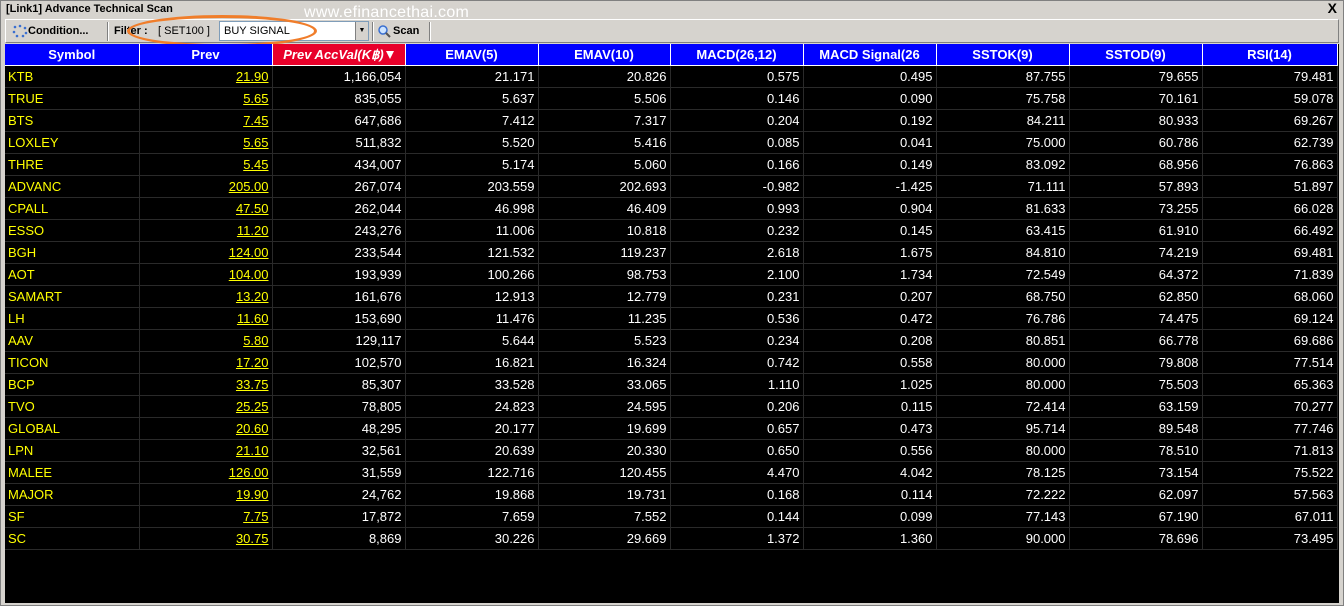 The image size is (1344, 606). Describe the element at coordinates (1270, 428) in the screenshot. I see `cell-rsi: 77.746` at that location.